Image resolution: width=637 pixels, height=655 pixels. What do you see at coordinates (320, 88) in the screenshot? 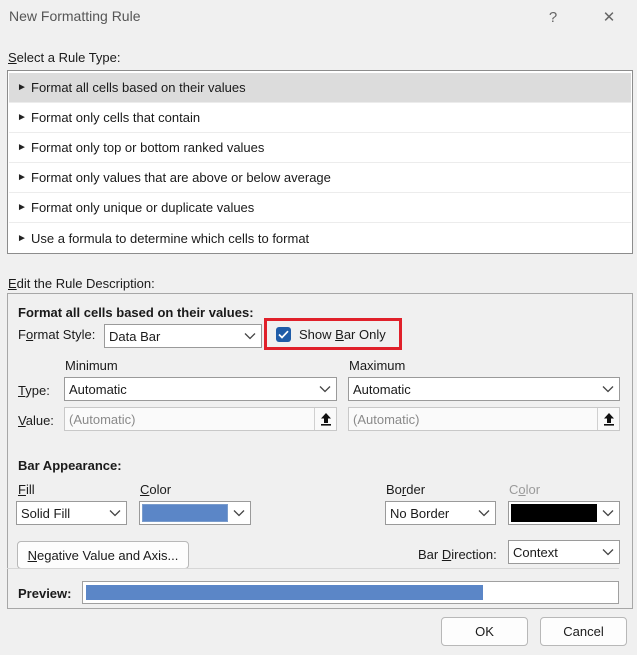
I see `rule-item-0: ► Format all cells based on their values` at bounding box center [320, 88].